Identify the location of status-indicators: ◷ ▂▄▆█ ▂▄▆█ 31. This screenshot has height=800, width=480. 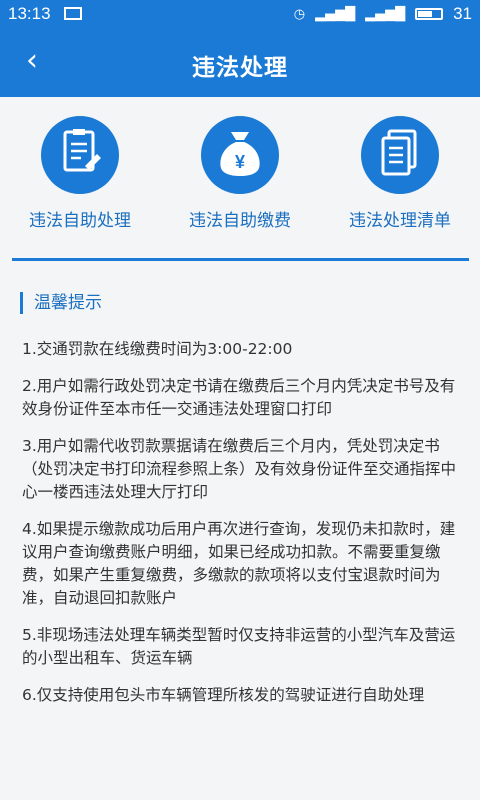
(383, 14).